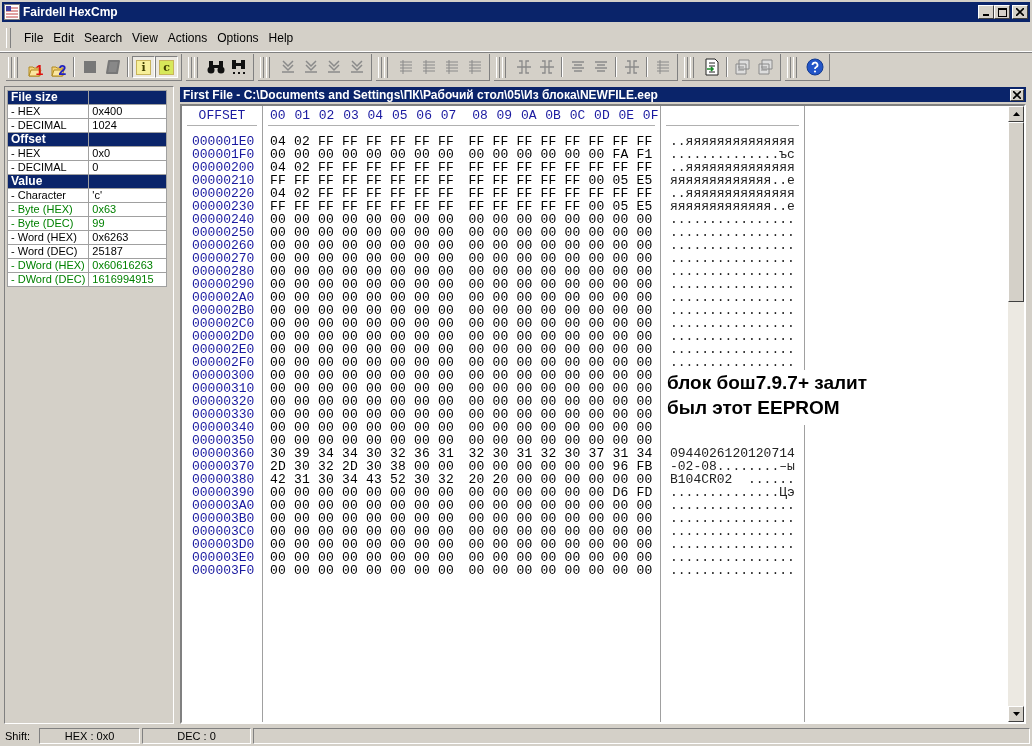 The width and height of the screenshot is (1032, 746). I want to click on menu-item: Edit, so click(64, 38).